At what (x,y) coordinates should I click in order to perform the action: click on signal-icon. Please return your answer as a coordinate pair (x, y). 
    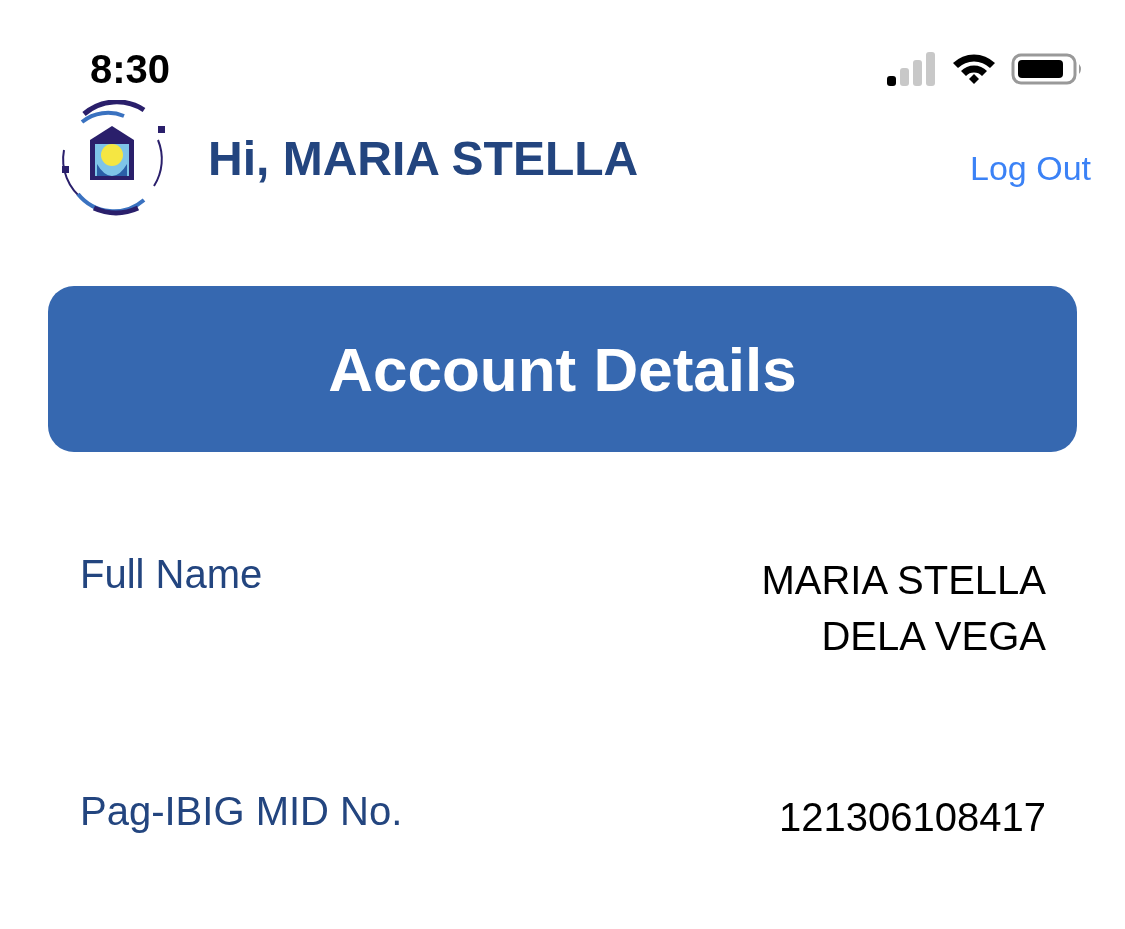
    Looking at the image, I should click on (912, 69).